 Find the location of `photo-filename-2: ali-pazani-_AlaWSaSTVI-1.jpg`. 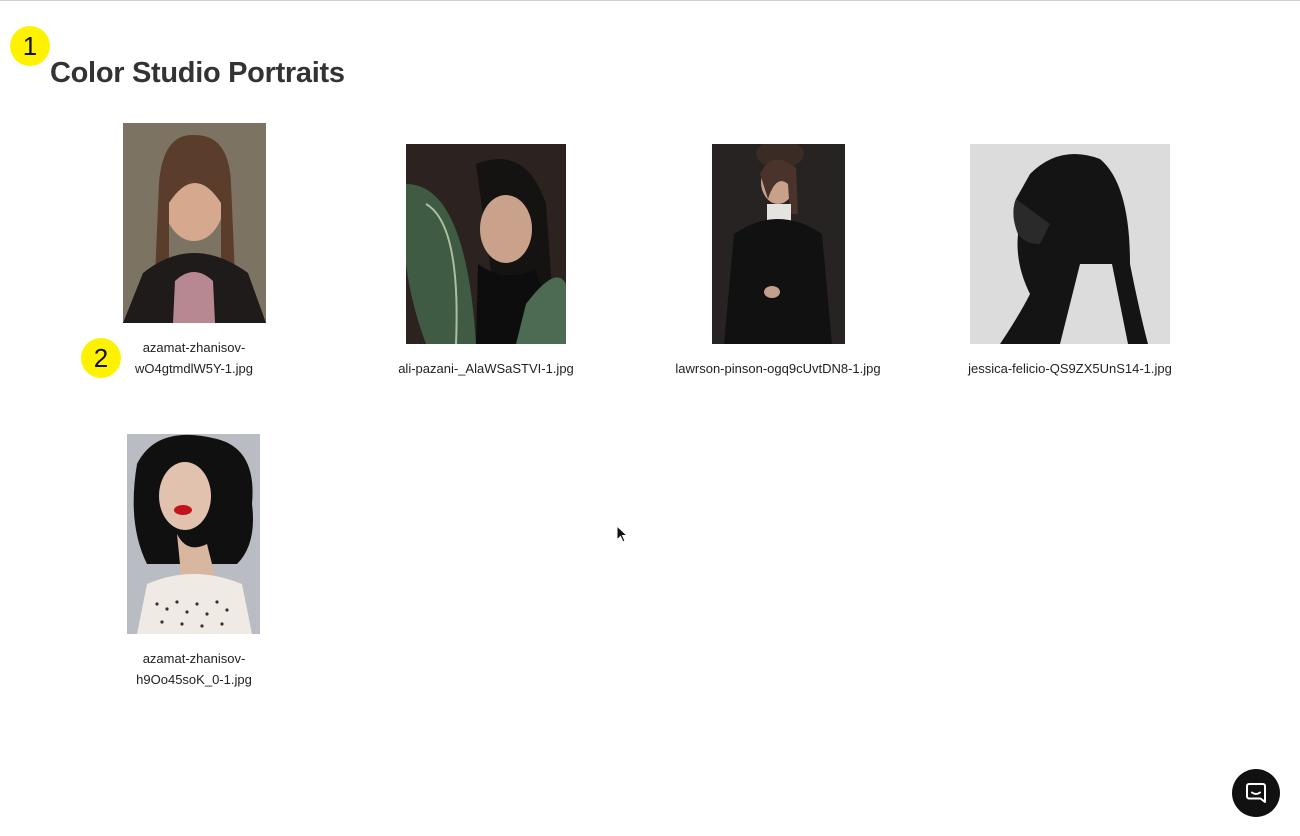

photo-filename-2: ali-pazani-_AlaWSaSTVI-1.jpg is located at coordinates (486, 368).